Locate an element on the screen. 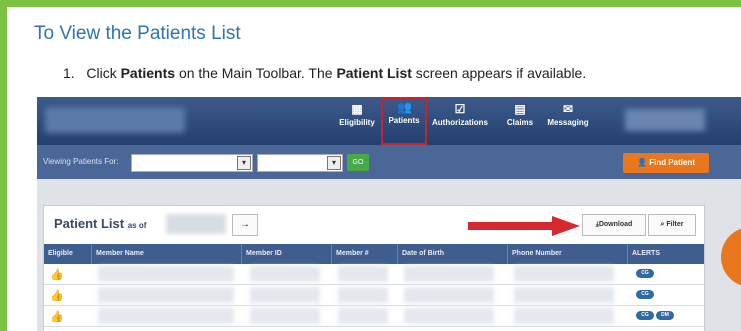  red-arrow-head is located at coordinates (566, 226).